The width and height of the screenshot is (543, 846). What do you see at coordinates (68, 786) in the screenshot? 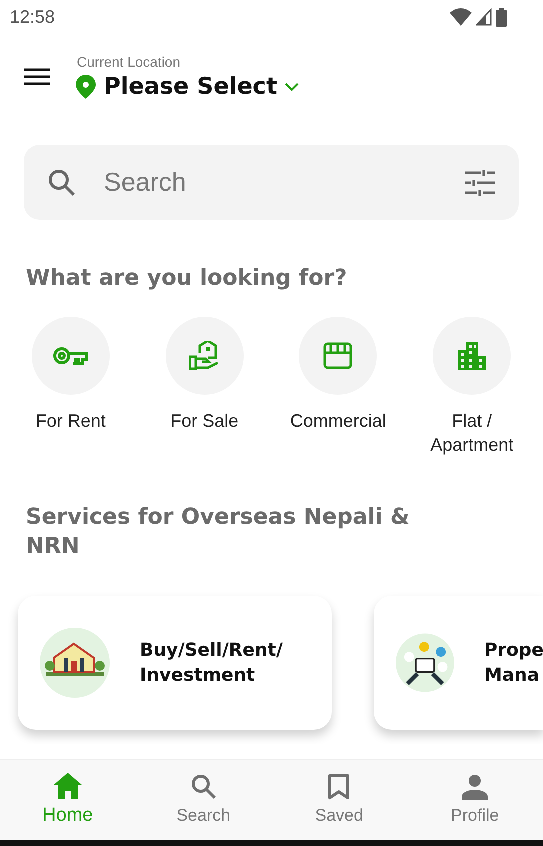
I see `home-icon` at bounding box center [68, 786].